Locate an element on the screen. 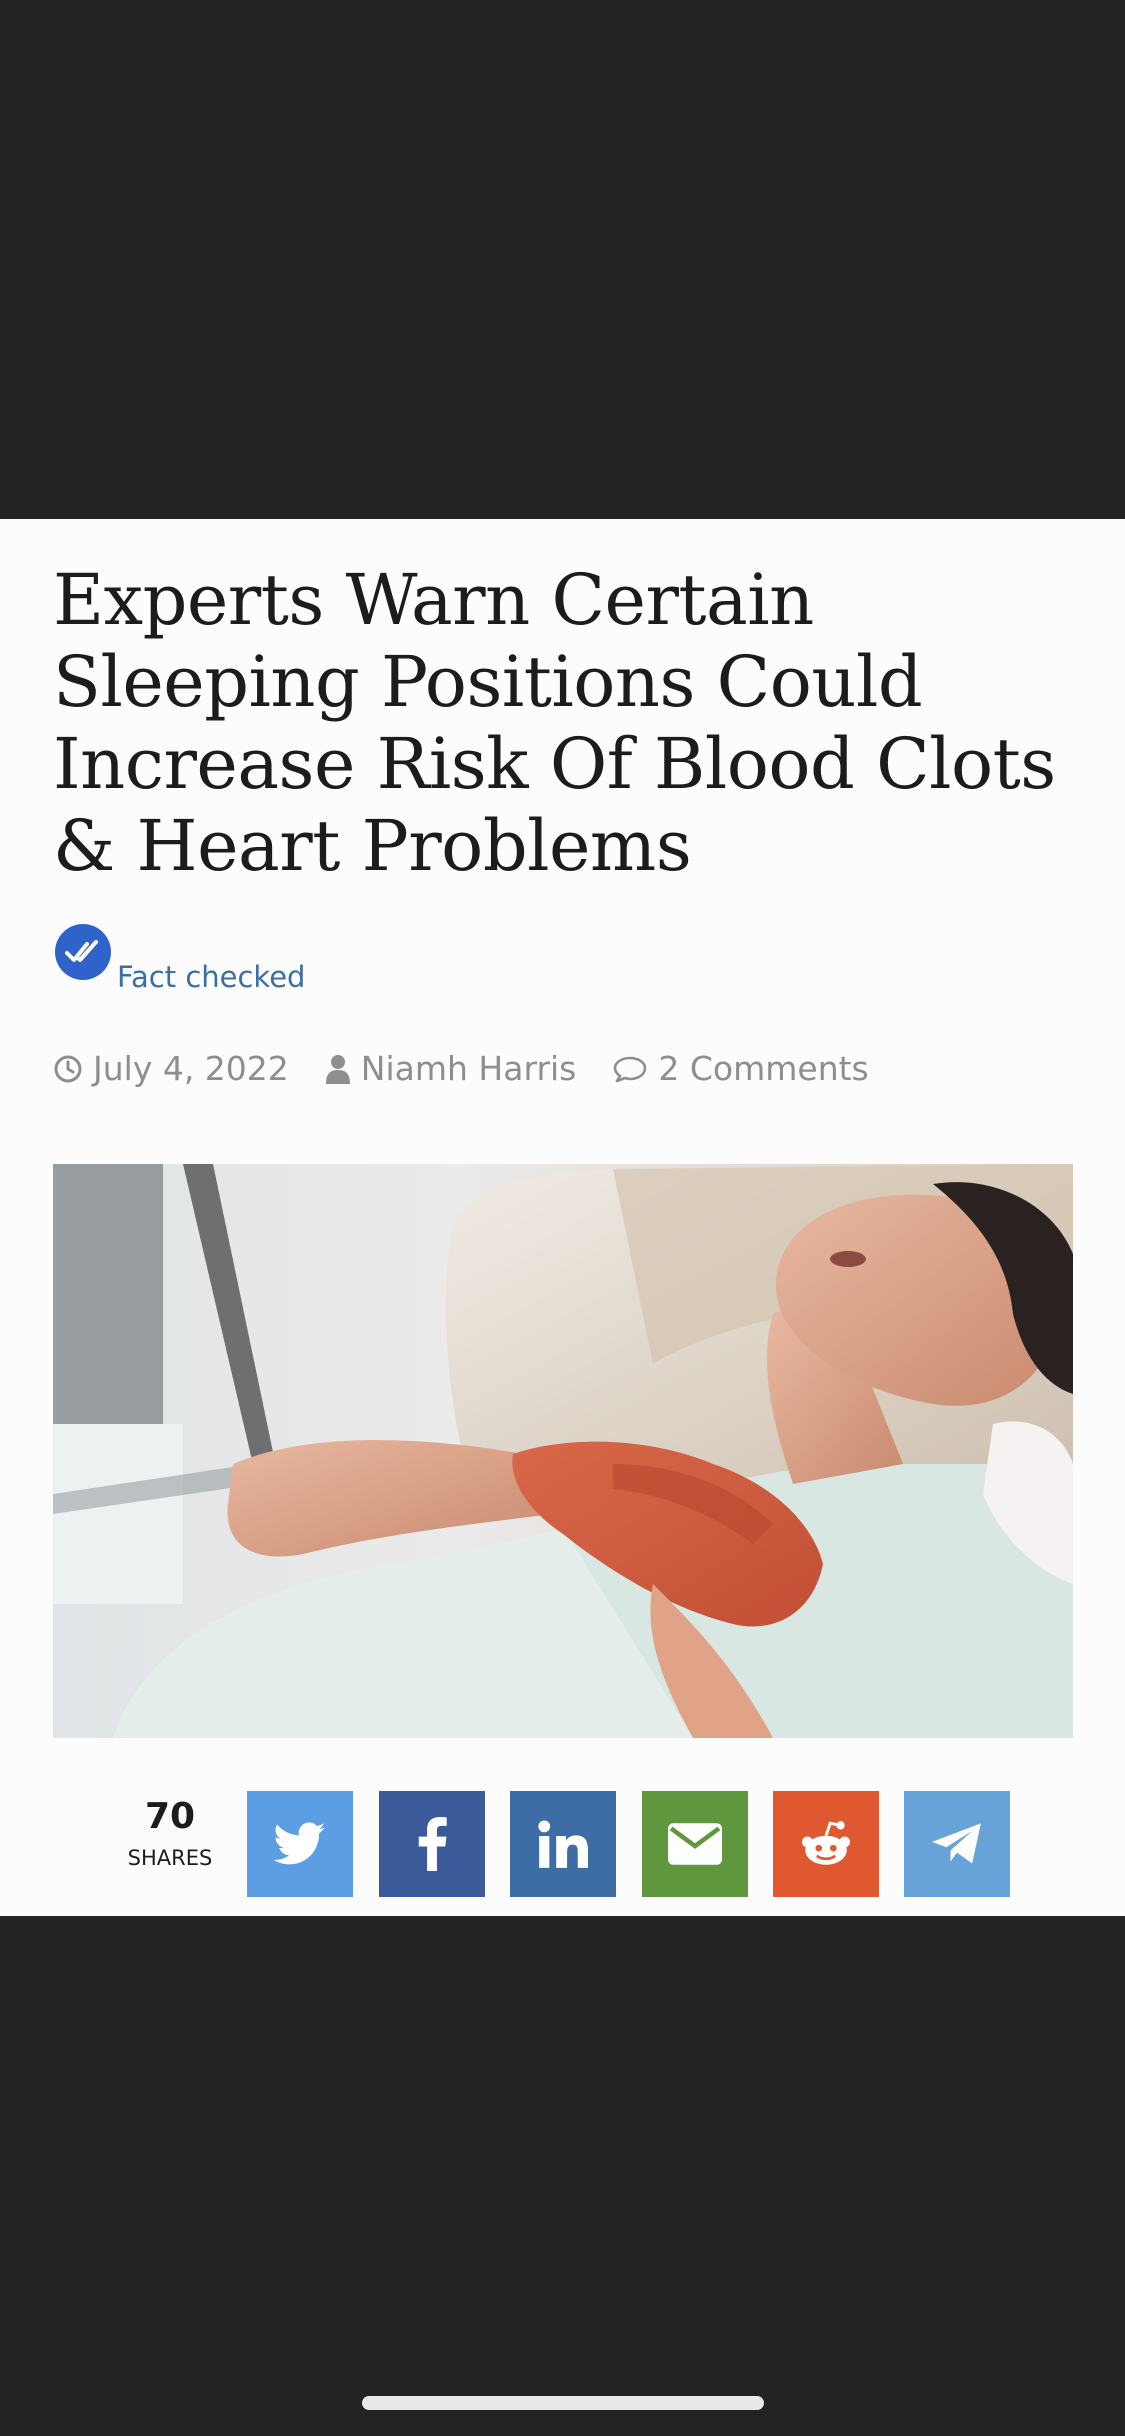 The width and height of the screenshot is (1125, 2436). comment-icon is located at coordinates (630, 1069).